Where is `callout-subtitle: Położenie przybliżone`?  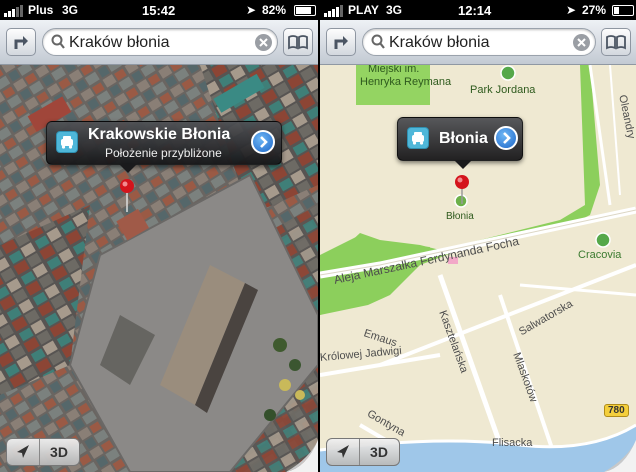
callout-subtitle: Położenie przybliżone is located at coordinates (163, 153).